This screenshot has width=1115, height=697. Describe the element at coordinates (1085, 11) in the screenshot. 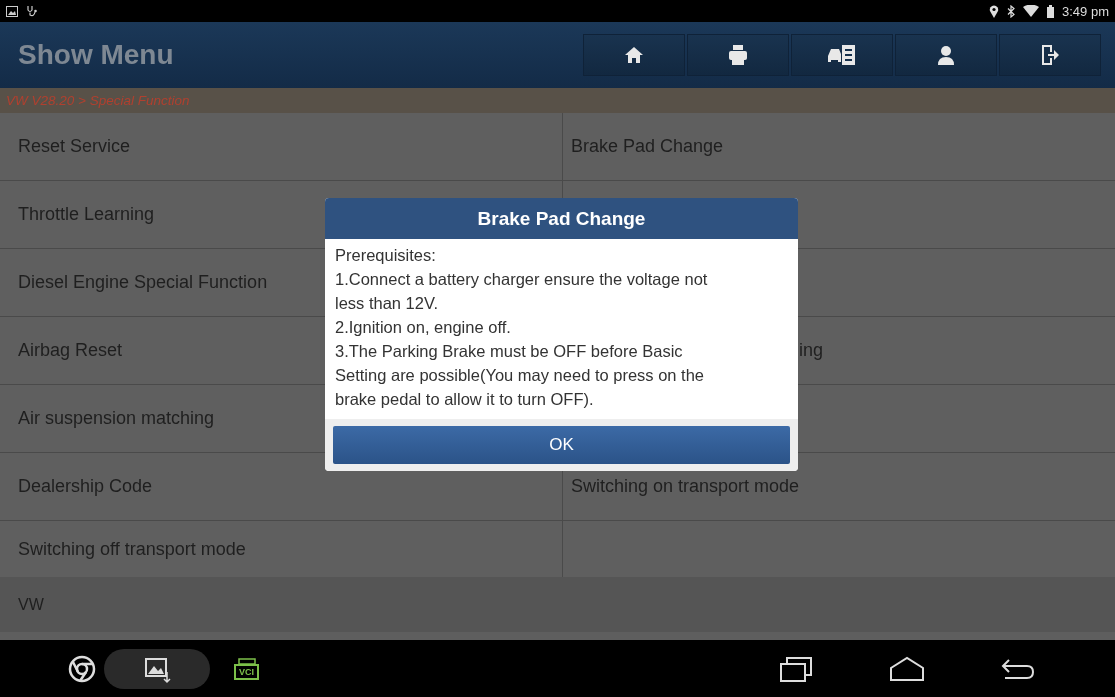

I see `clock-time: 3:49 pm` at that location.